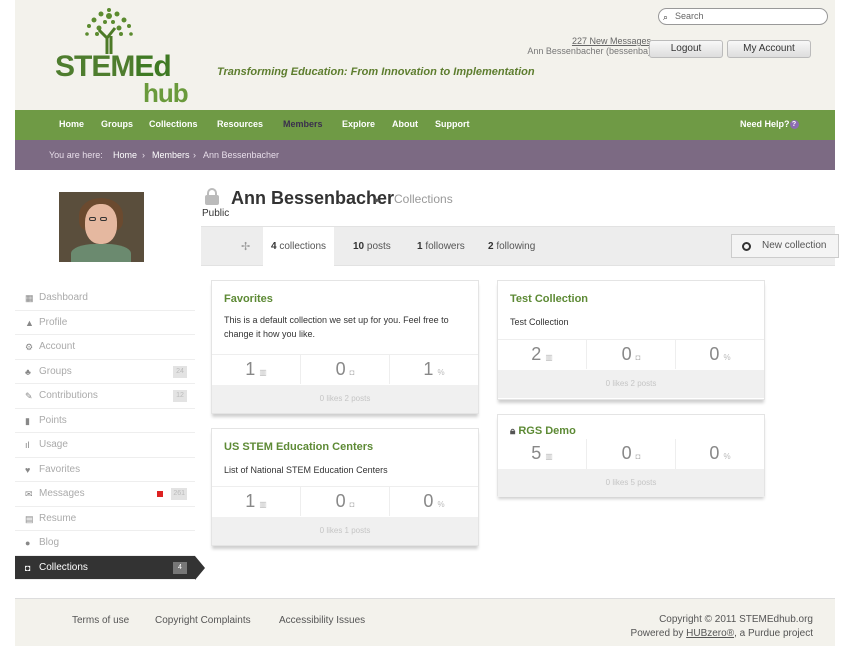 Image resolution: width=850 pixels, height=646 pixels. I want to click on logout-button: Logout, so click(686, 49).